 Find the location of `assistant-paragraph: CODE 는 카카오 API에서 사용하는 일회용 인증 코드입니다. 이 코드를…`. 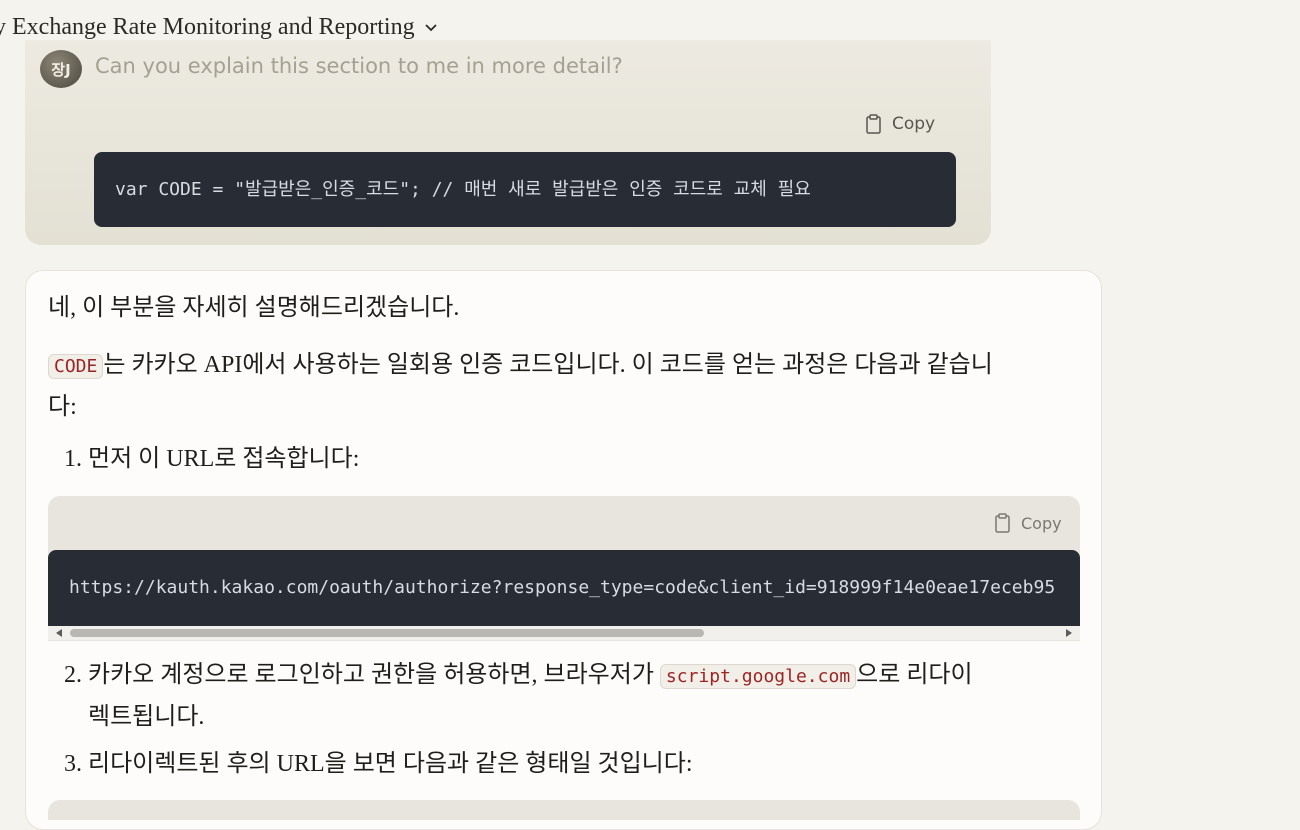

assistant-paragraph: CODE 는 카카오 API에서 사용하는 일회용 인증 코드입니다. 이 코드를… is located at coordinates (520, 386).